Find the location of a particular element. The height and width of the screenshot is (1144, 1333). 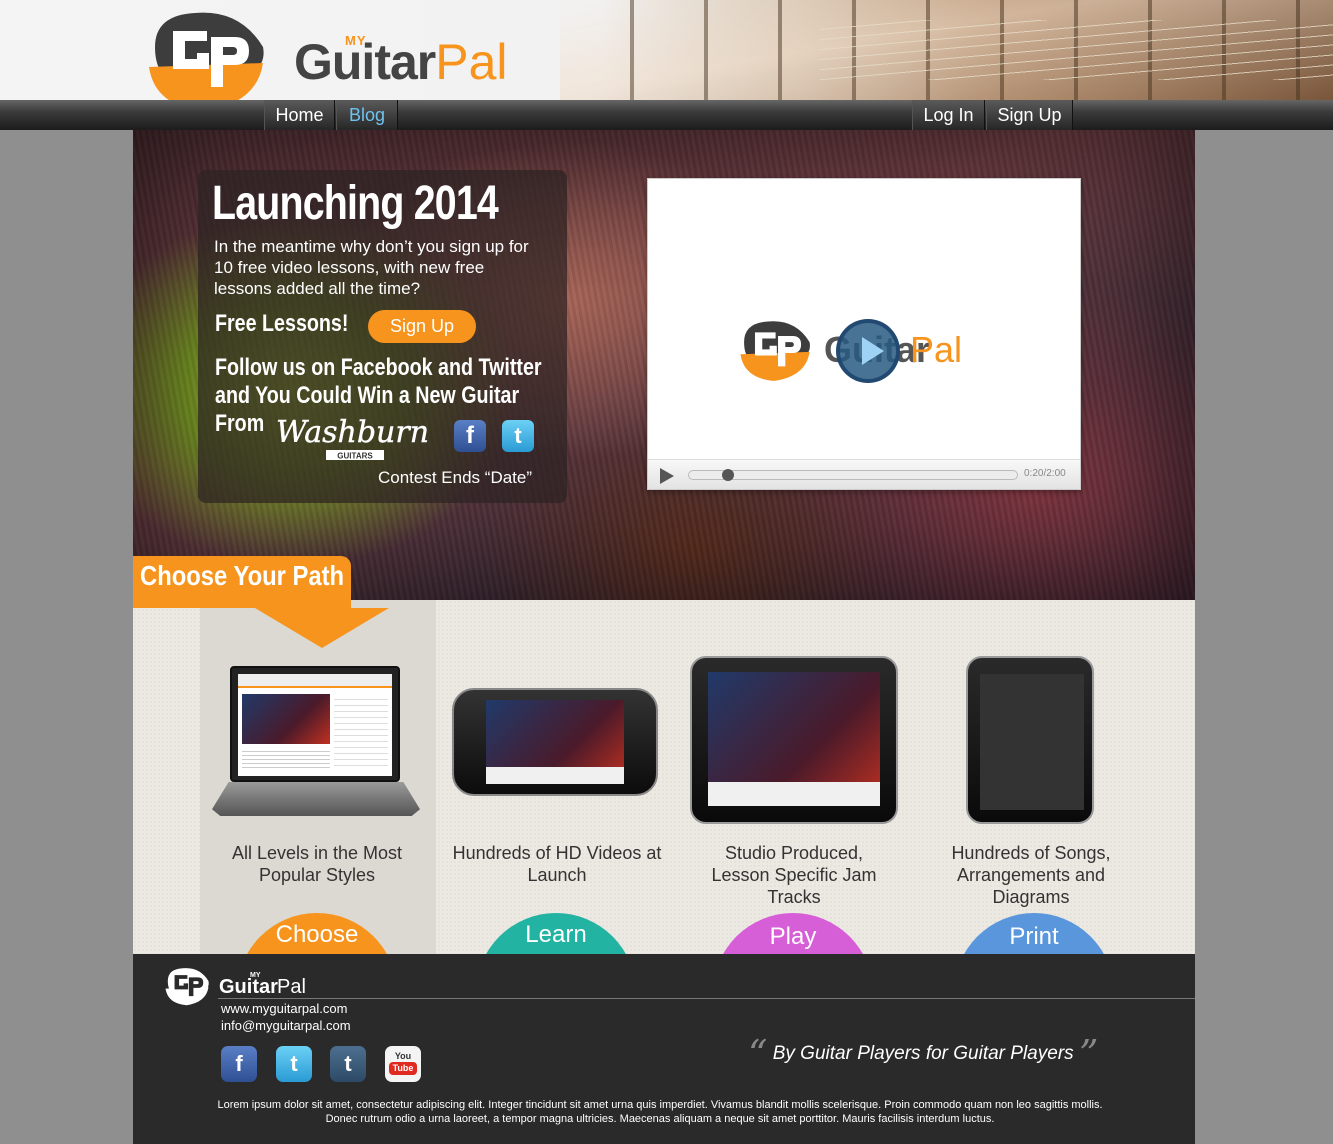

choose-button-label: Choose is located at coordinates (317, 934).